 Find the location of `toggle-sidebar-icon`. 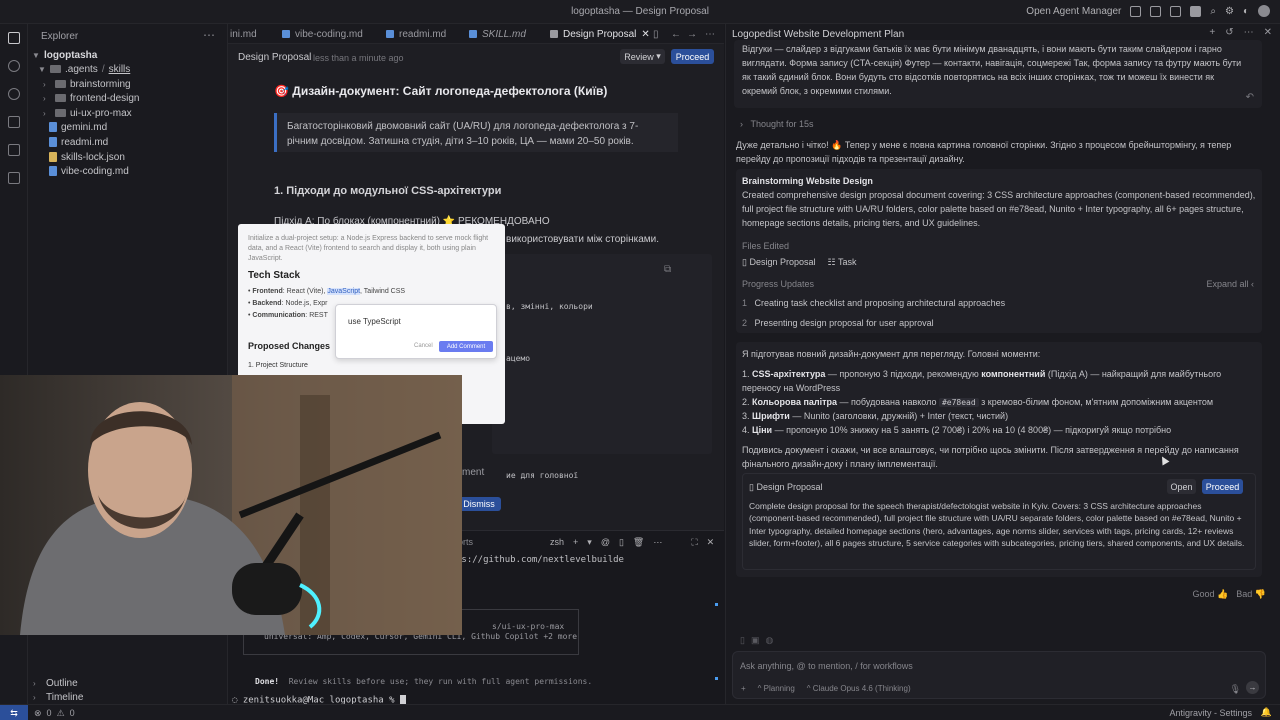

toggle-sidebar-icon is located at coordinates (1136, 11).